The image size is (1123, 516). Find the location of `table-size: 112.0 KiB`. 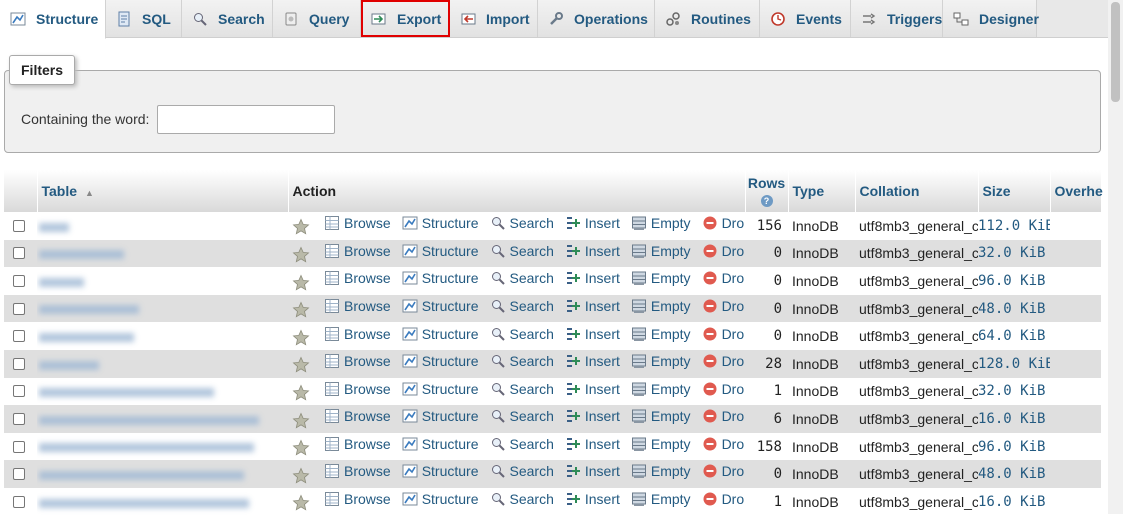

table-size: 112.0 KiB is located at coordinates (1014, 226).